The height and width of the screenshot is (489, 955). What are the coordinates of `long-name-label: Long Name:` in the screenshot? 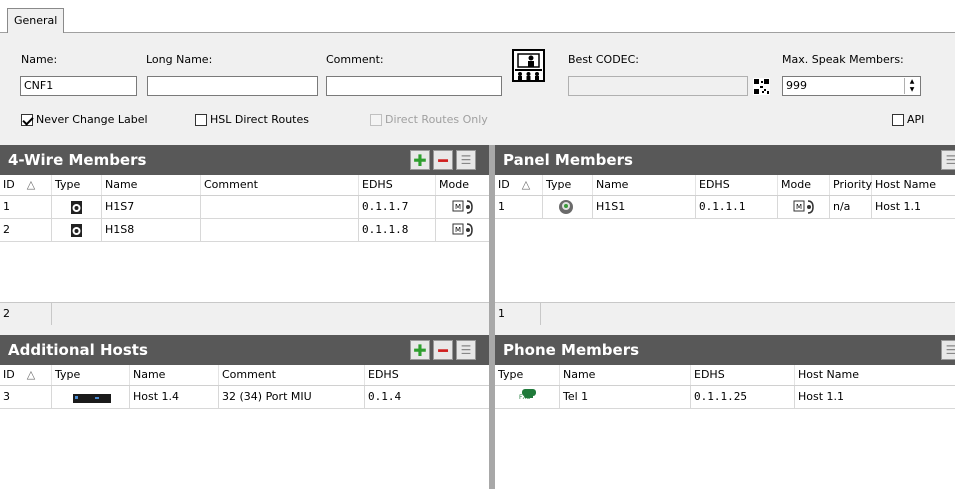 It's located at (179, 59).